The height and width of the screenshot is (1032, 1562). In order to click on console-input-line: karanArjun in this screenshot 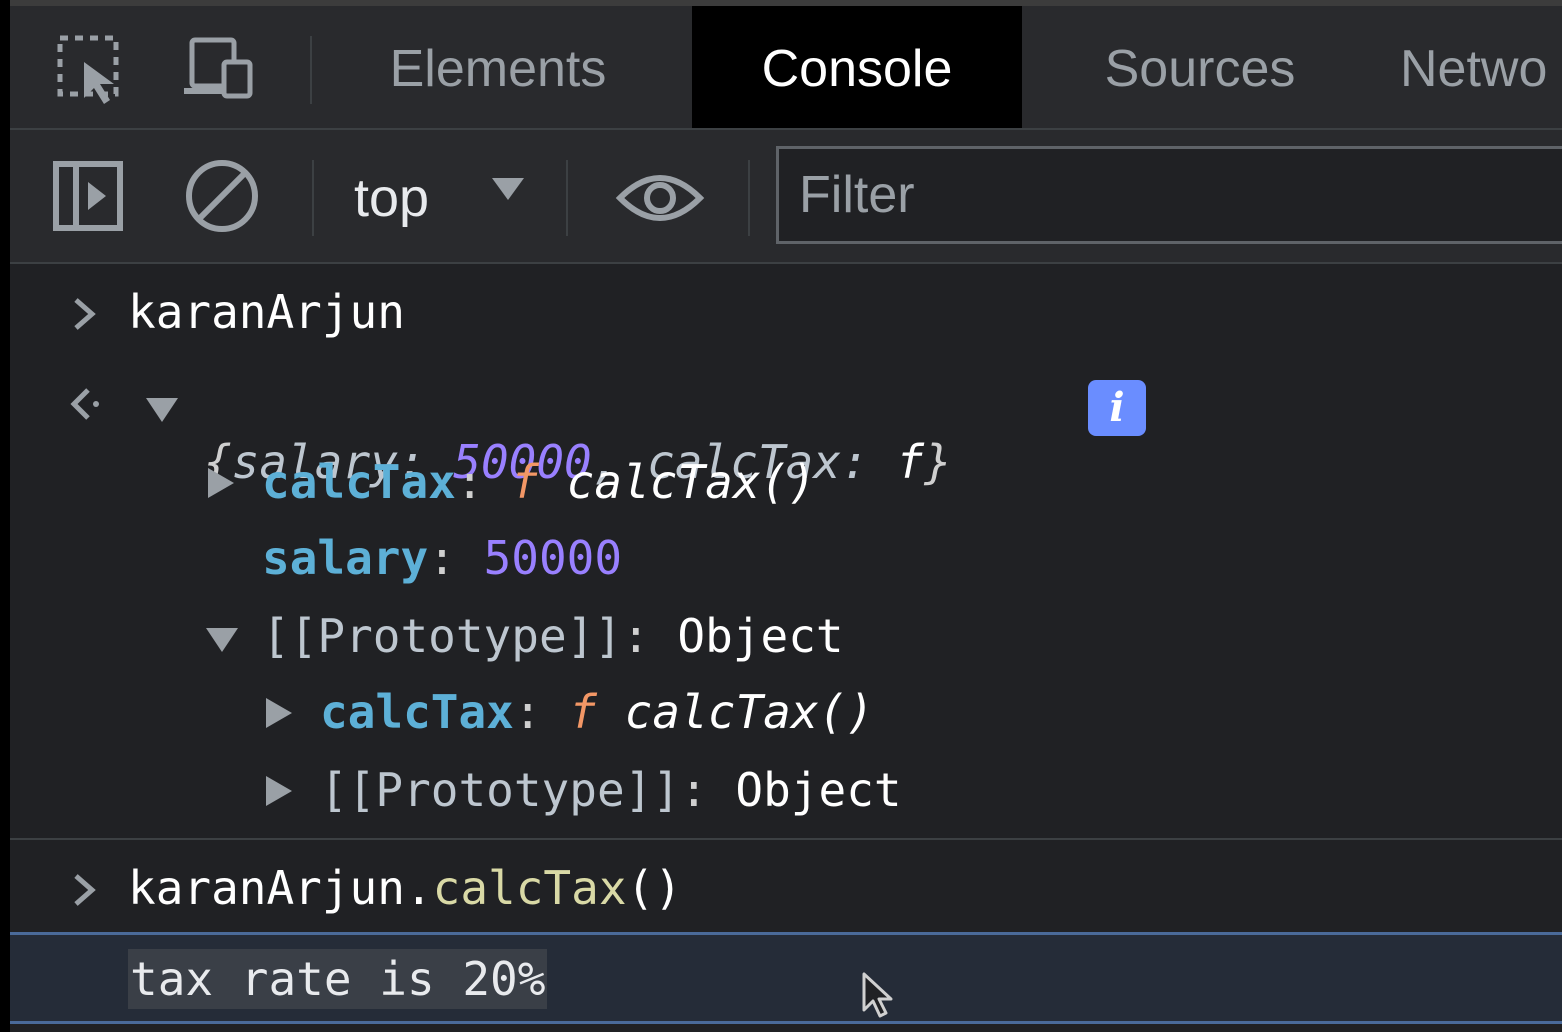, I will do `click(266, 312)`.